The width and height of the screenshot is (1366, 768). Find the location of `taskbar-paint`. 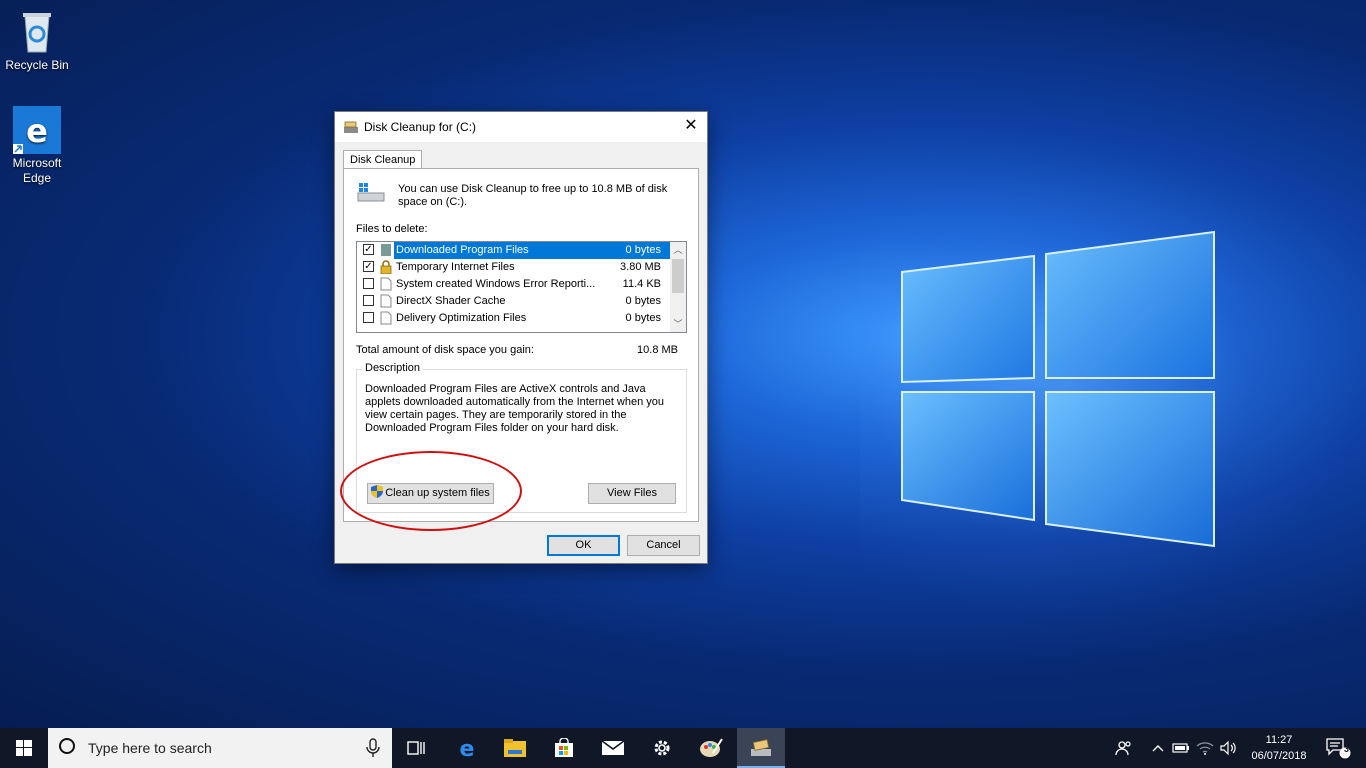

taskbar-paint is located at coordinates (711, 748).